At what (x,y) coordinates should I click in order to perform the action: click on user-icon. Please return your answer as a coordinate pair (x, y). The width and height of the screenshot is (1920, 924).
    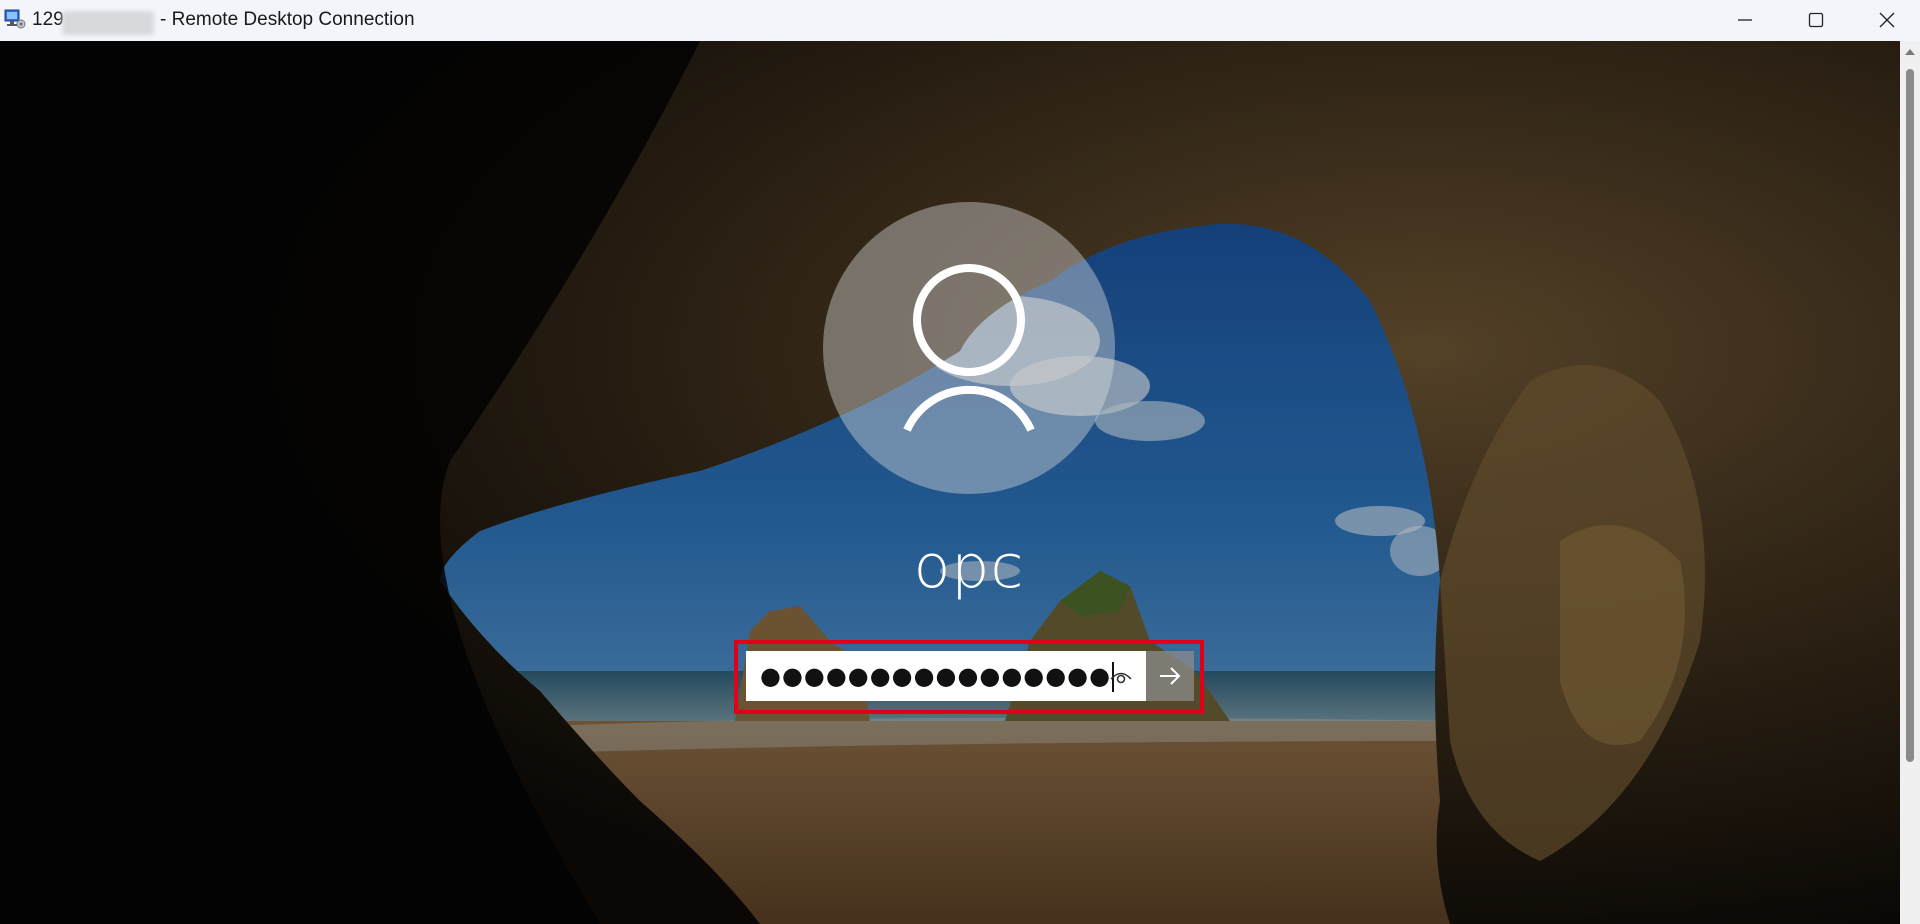
    Looking at the image, I should click on (969, 348).